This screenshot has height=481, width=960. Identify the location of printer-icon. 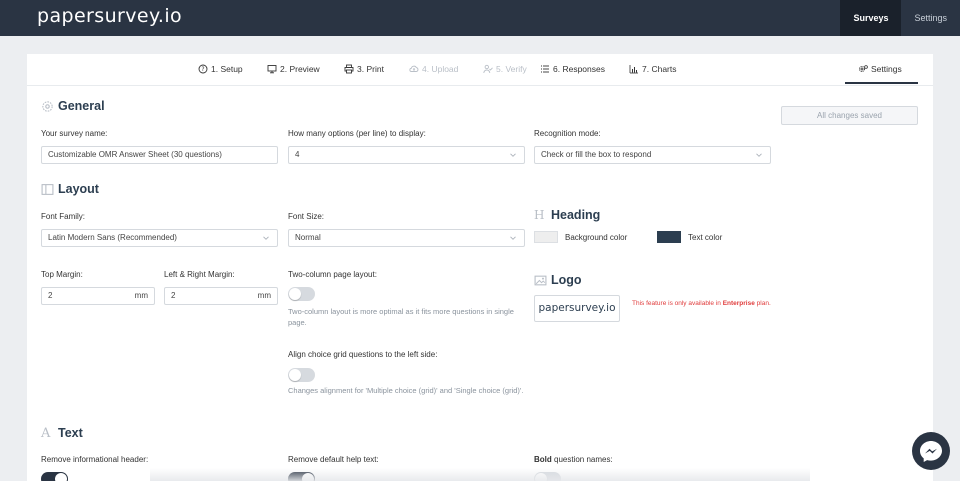
(349, 69).